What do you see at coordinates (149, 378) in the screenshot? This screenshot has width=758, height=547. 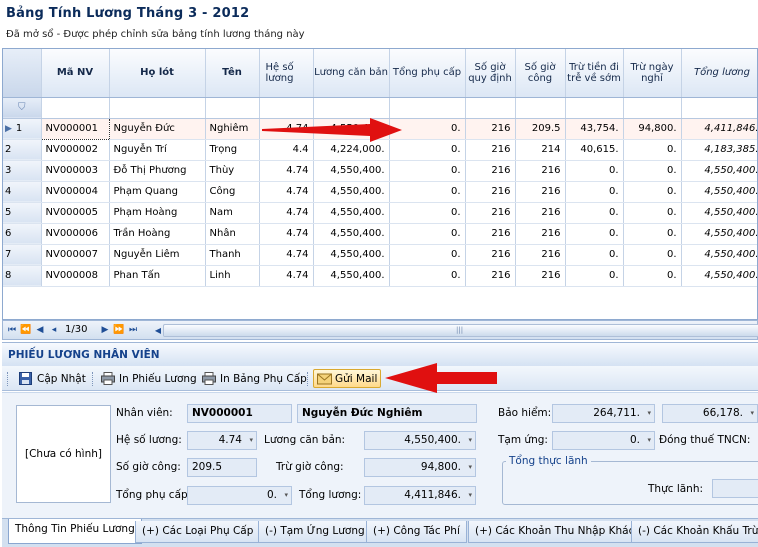 I see `print-slip-button: In Phiếu Lương` at bounding box center [149, 378].